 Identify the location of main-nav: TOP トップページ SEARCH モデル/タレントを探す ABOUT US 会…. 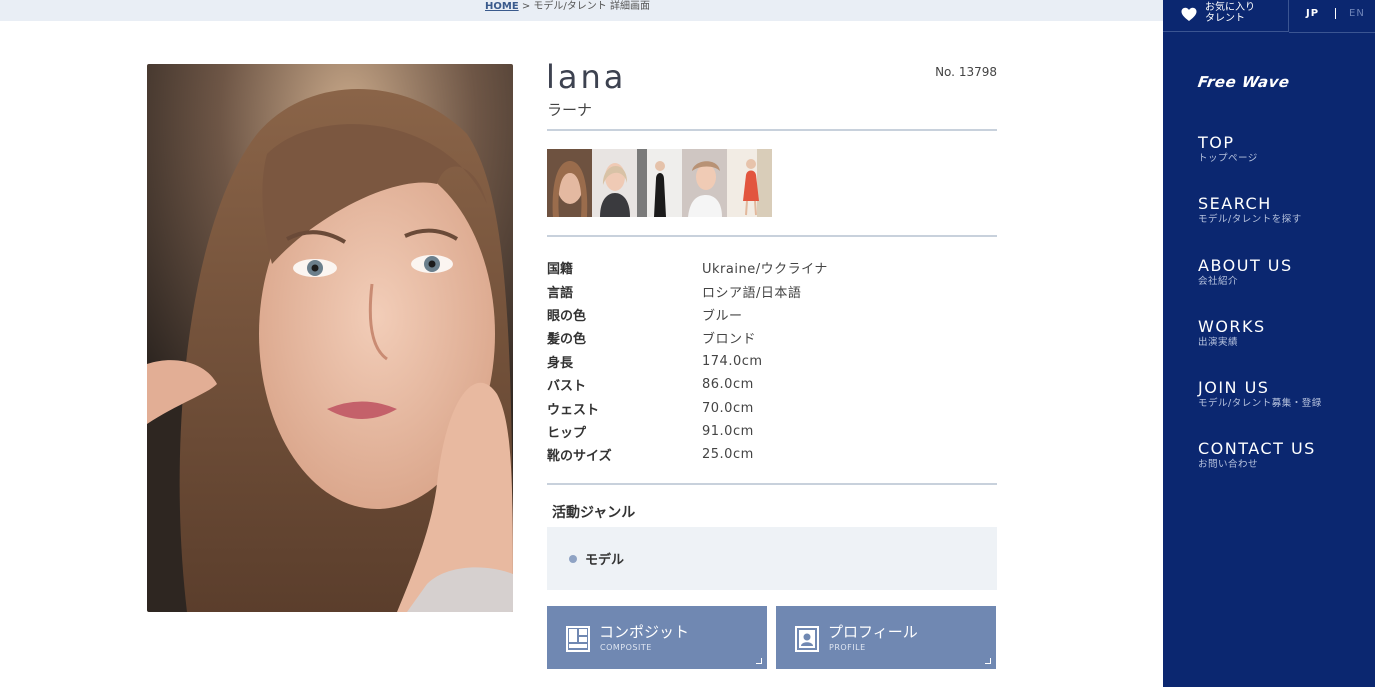
(1260, 317).